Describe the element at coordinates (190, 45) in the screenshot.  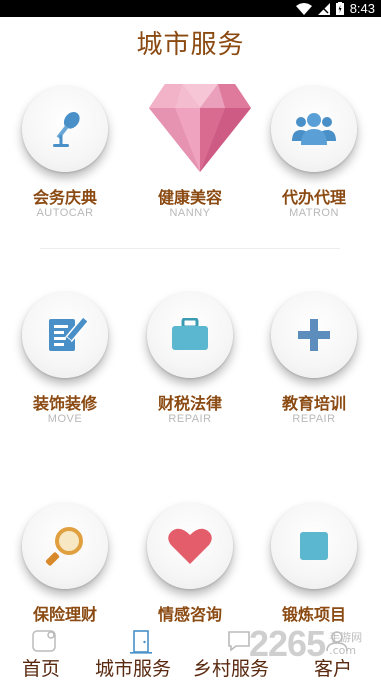
I see `page-title: 城市服务` at that location.